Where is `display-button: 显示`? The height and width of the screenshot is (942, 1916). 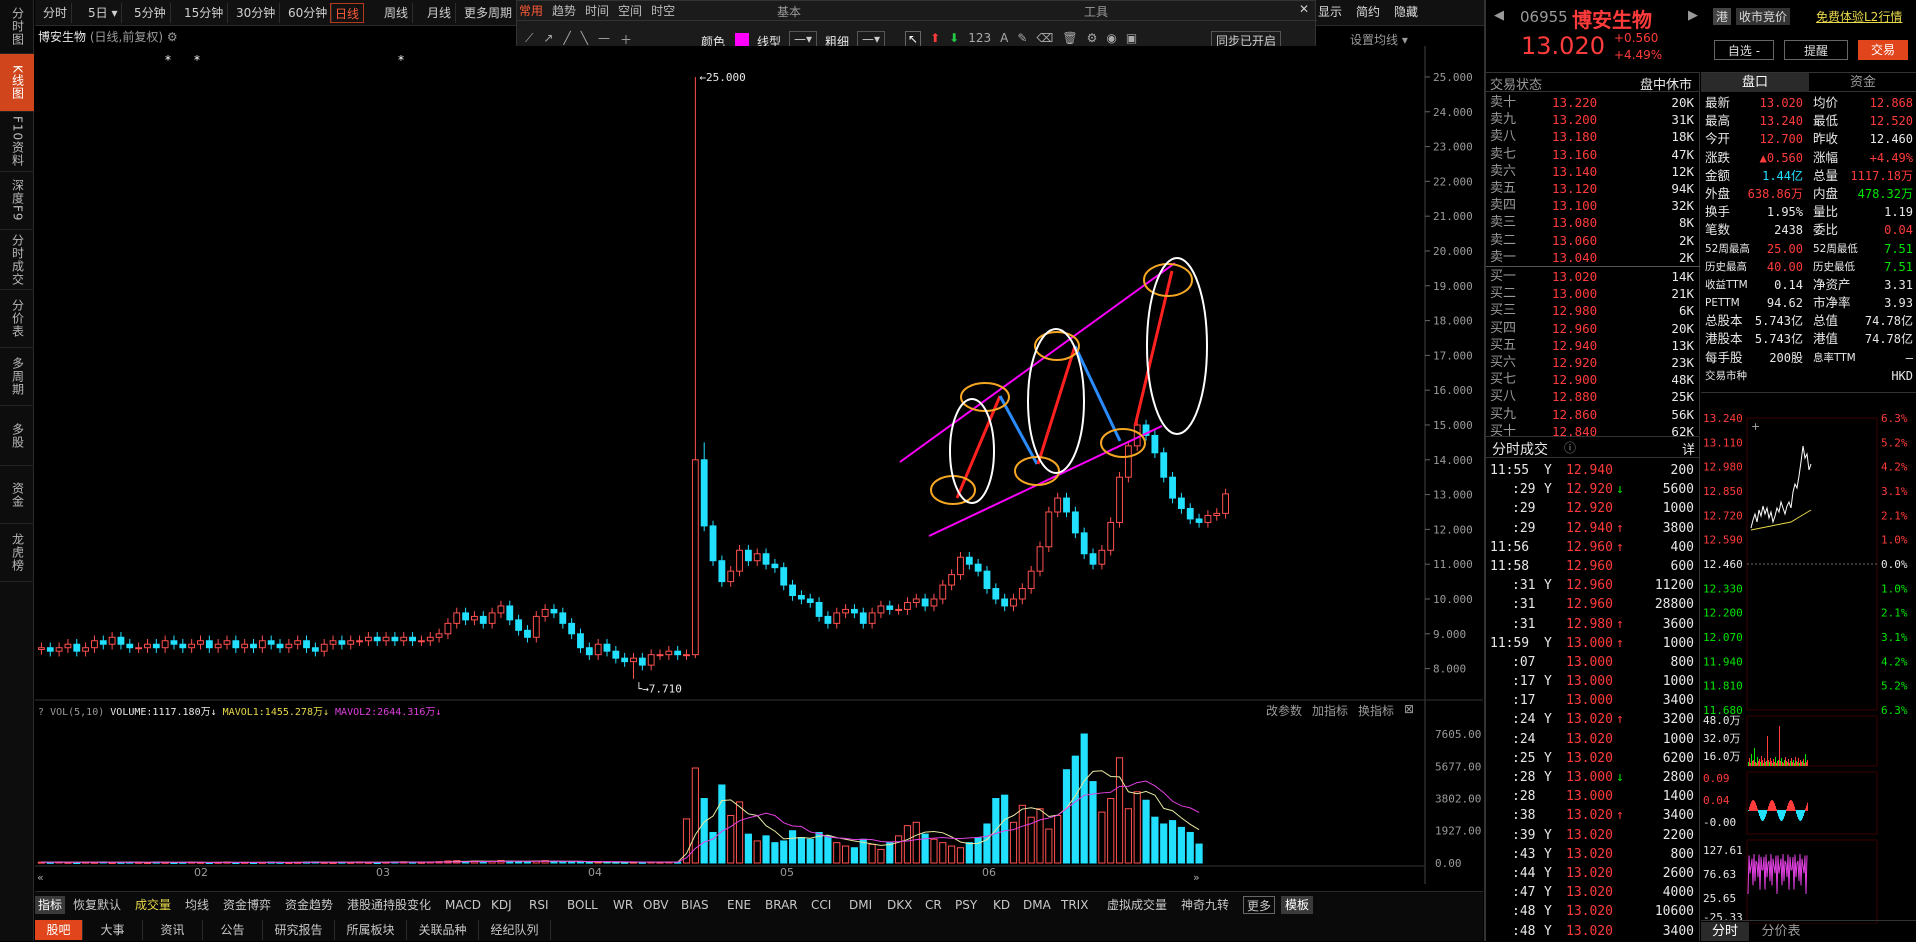 display-button: 显示 is located at coordinates (1330, 11).